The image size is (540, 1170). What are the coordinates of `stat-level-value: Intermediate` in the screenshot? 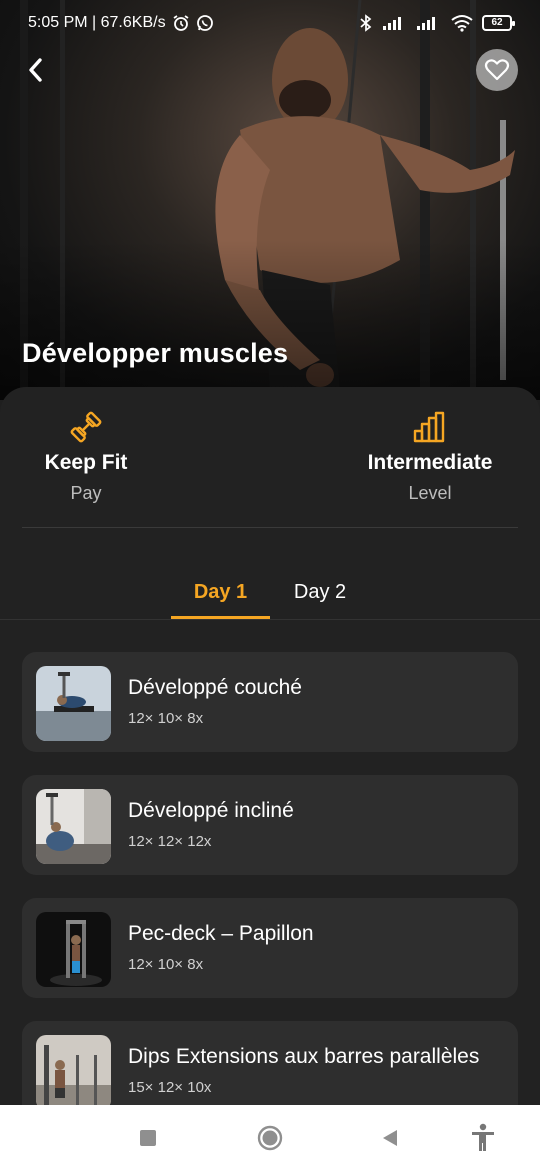 It's located at (430, 462).